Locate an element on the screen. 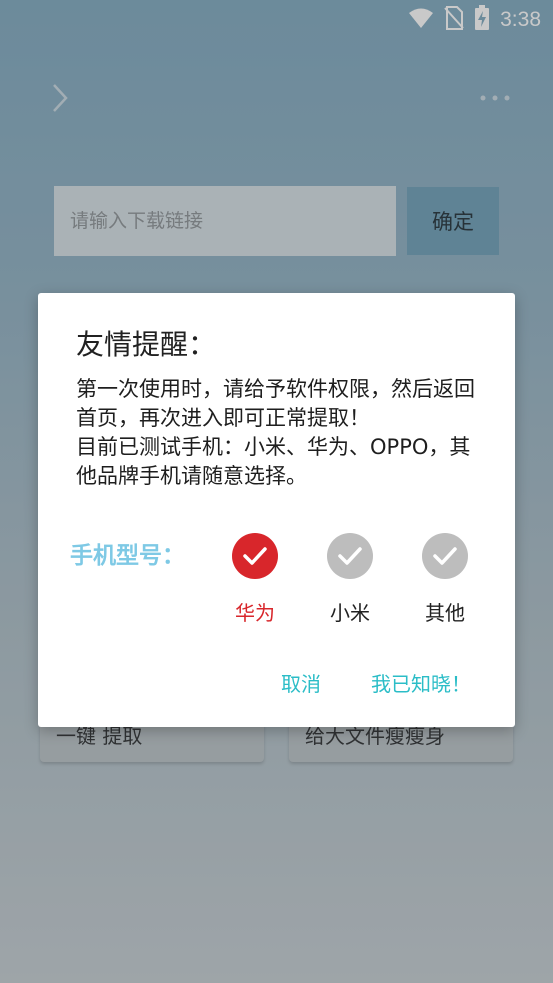  dialog-title: 友情提醒： is located at coordinates (146, 344).